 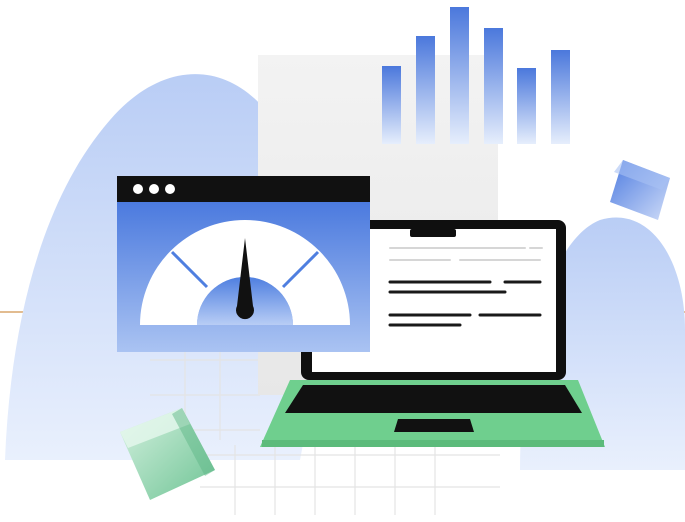 I want to click on laptop-keyboard, so click(x=433, y=399).